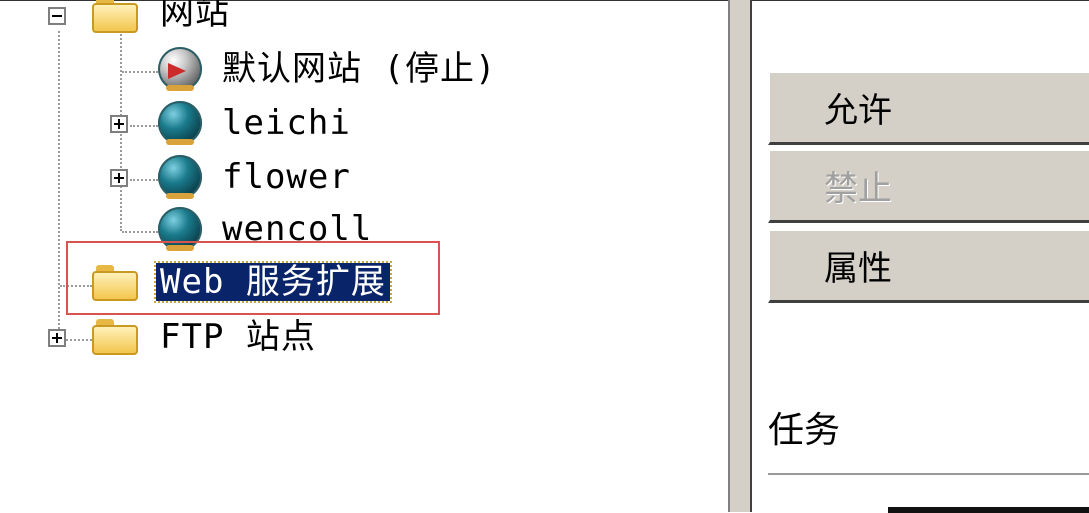  I want to click on tree-item-label: 默认网站 (停止), so click(359, 69).